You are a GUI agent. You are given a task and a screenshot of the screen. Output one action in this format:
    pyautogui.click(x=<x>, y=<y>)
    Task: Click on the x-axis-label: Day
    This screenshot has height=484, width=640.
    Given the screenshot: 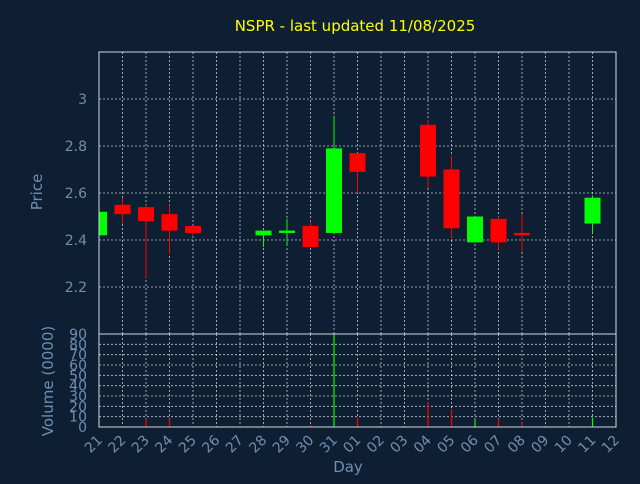 What is the action you would take?
    pyautogui.click(x=348, y=467)
    